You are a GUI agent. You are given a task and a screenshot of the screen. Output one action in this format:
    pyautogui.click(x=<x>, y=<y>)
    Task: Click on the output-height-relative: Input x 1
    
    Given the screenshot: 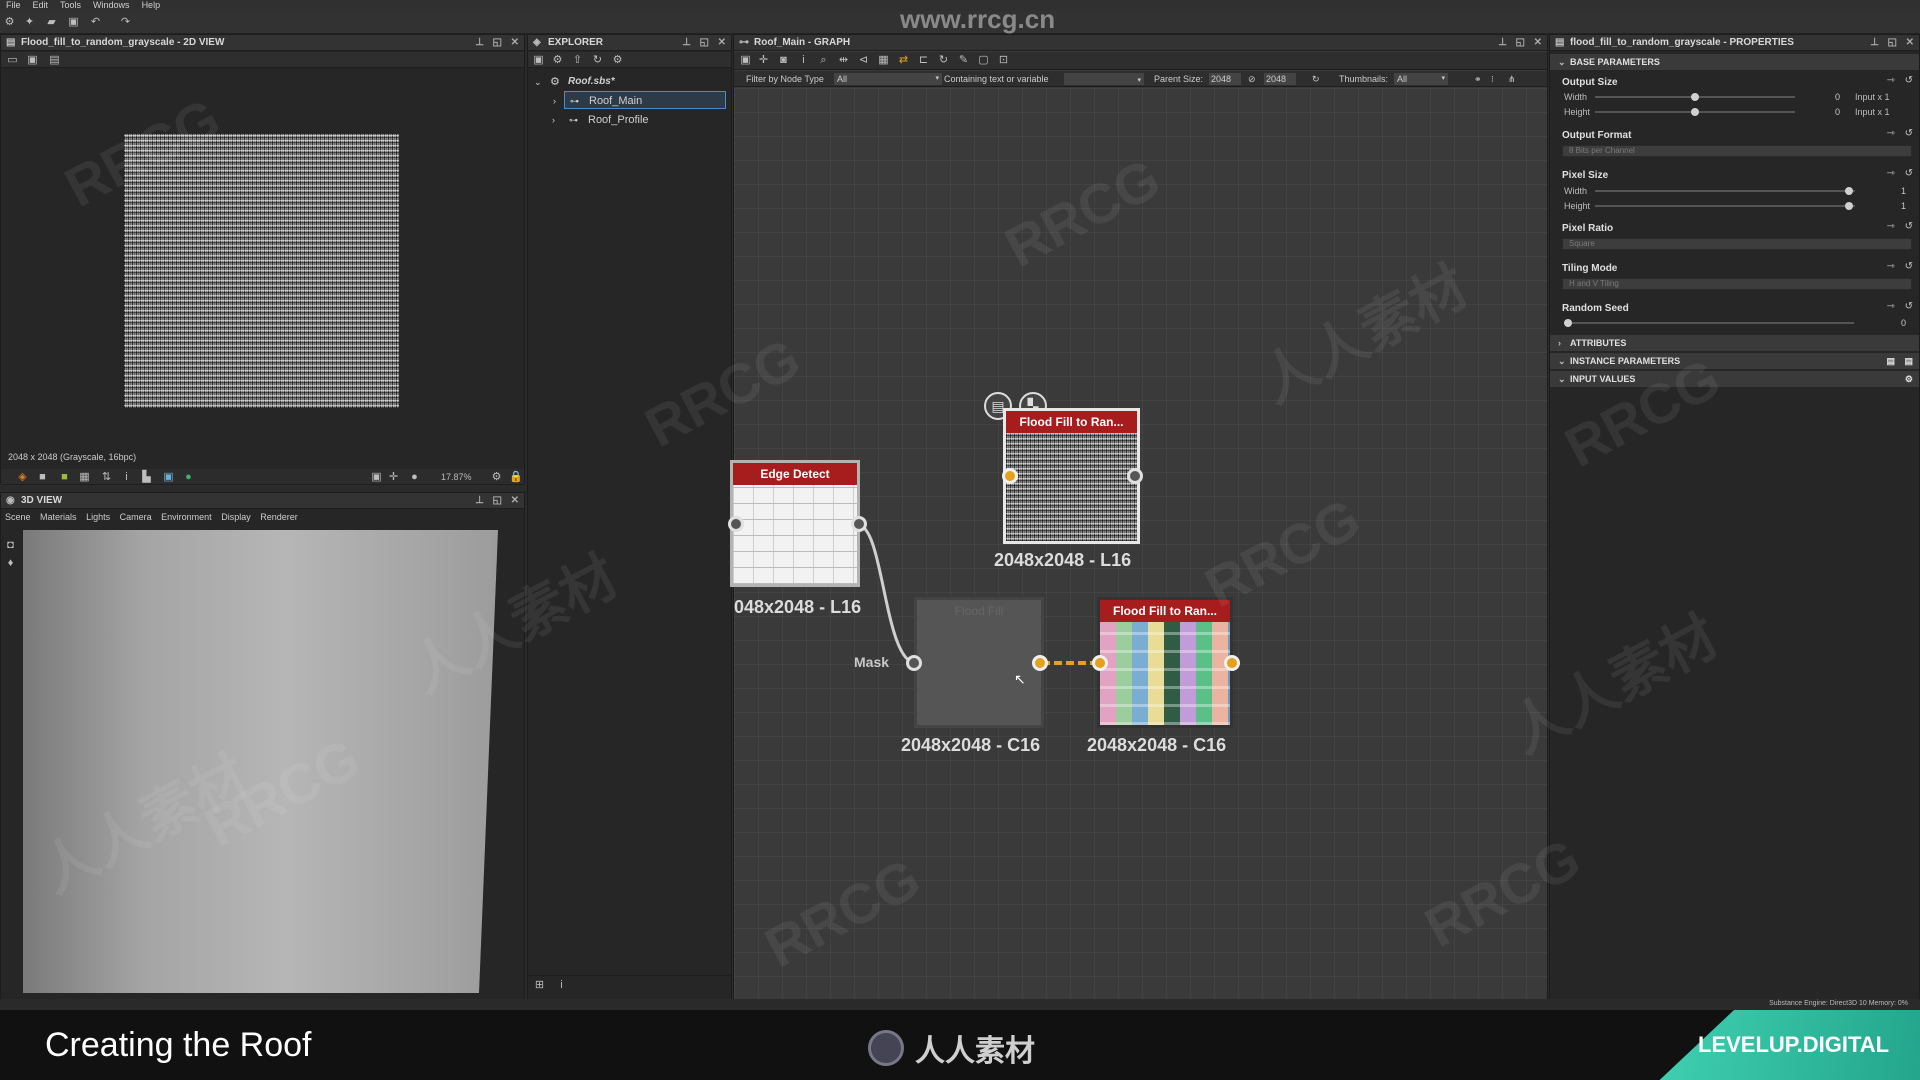 What is the action you would take?
    pyautogui.click(x=1872, y=112)
    